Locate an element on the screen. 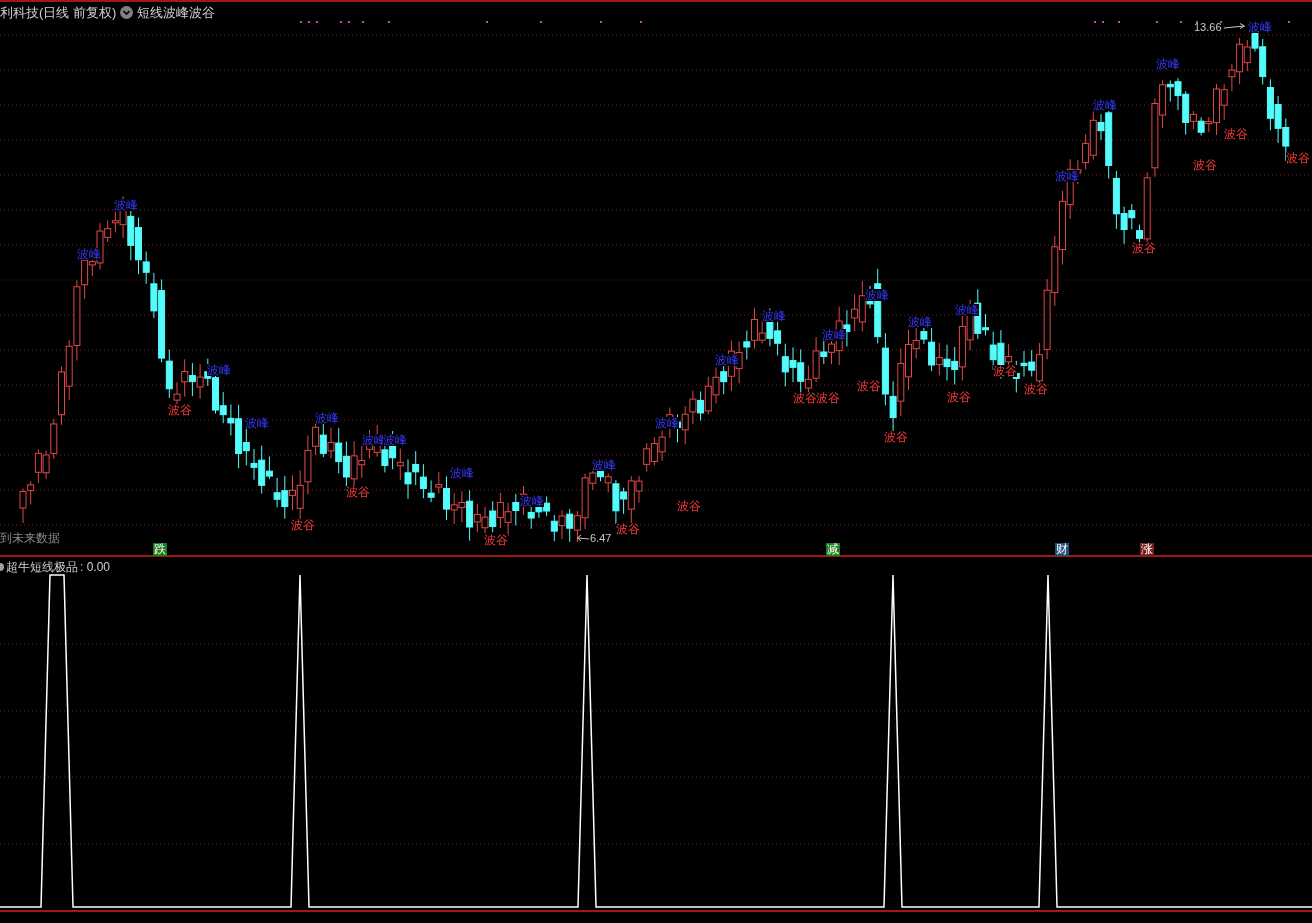 This screenshot has height=923, width=1312. high-price-label: 13.66 is located at coordinates (1208, 27).